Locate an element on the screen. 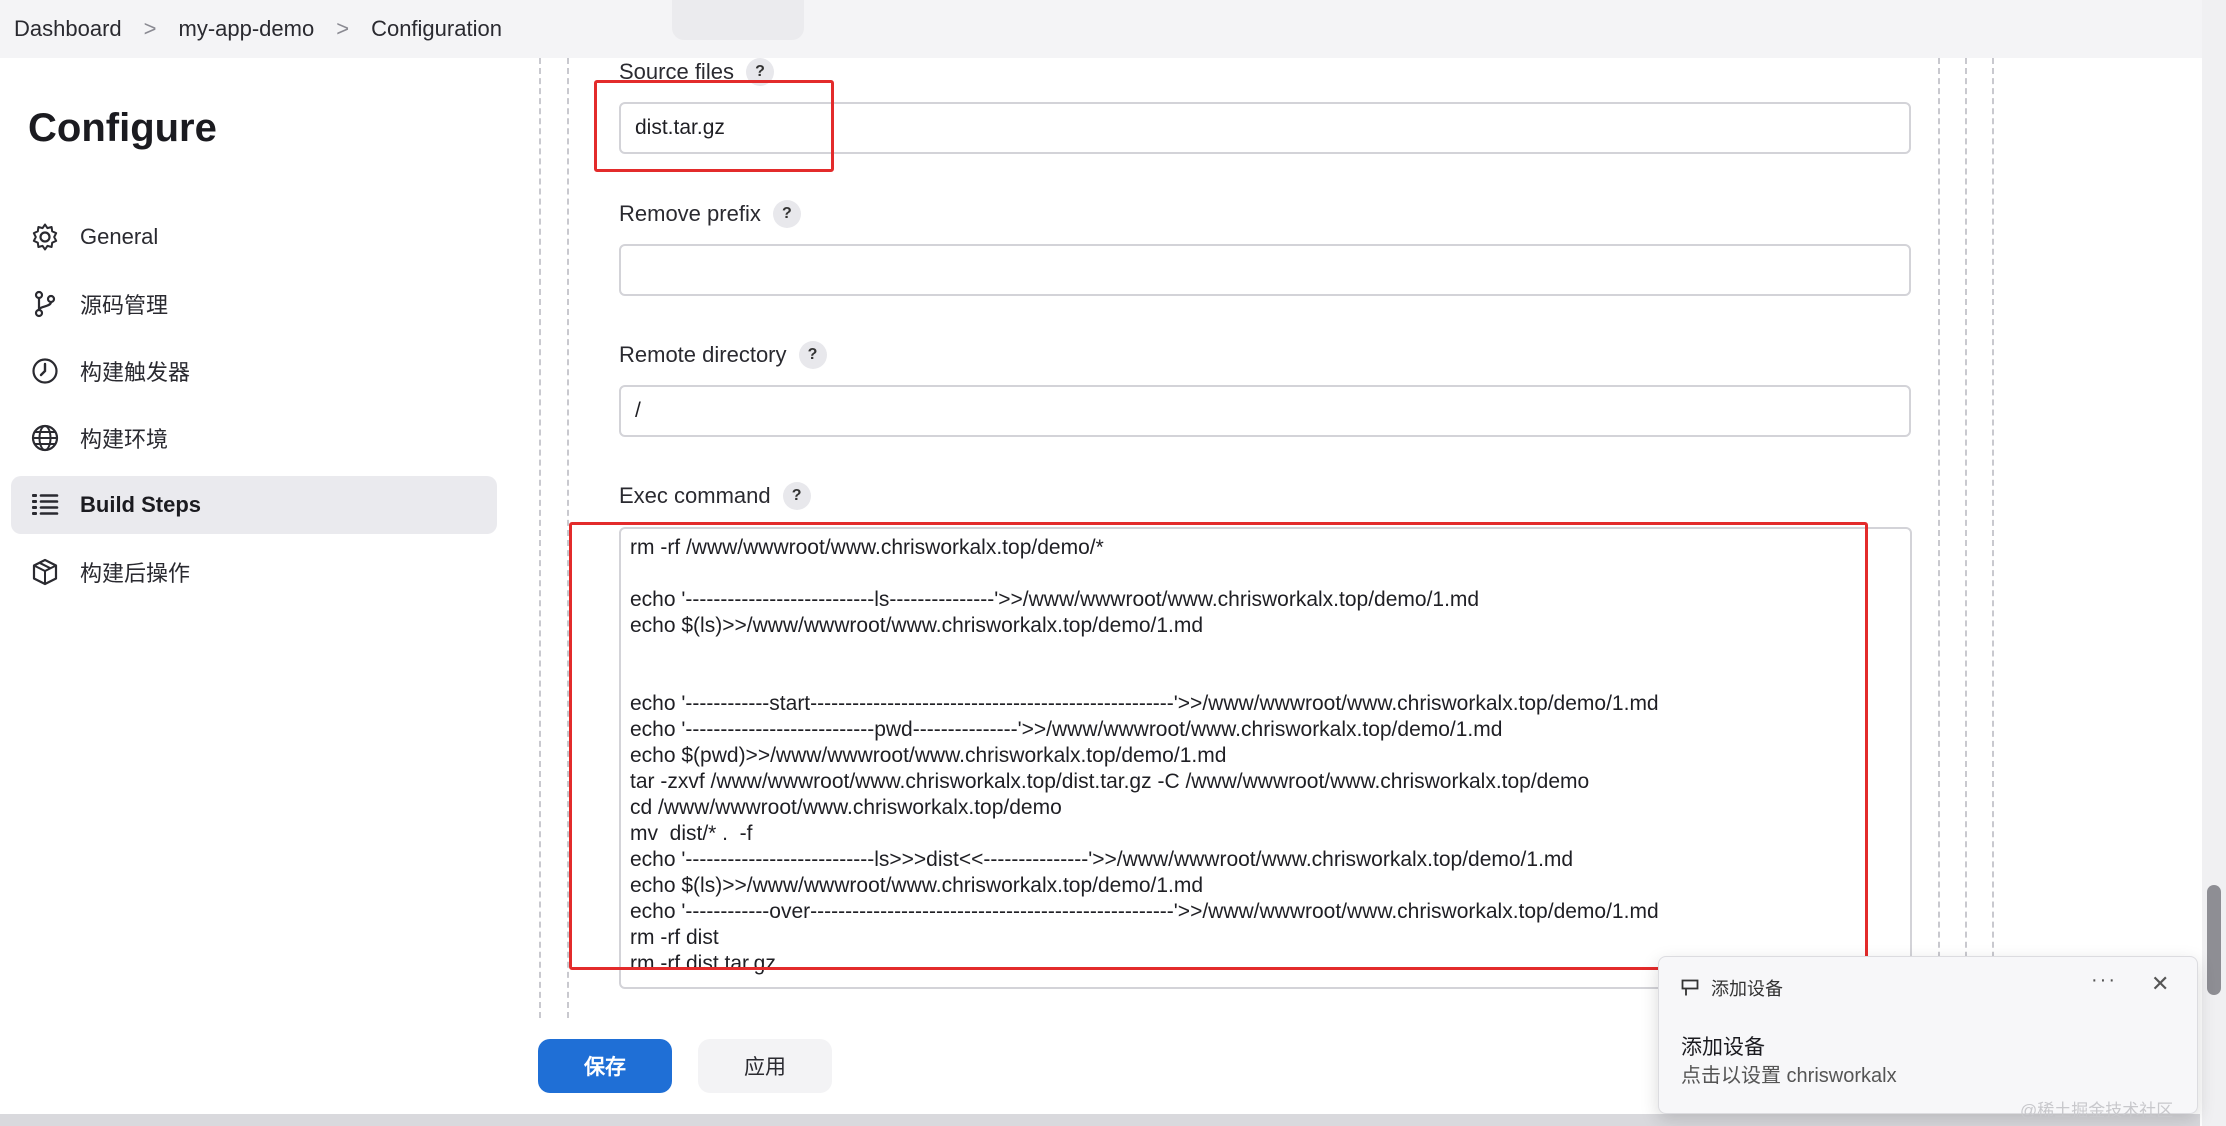 This screenshot has height=1126, width=2226. breadcrumb-configuration: Configuration is located at coordinates (436, 29).